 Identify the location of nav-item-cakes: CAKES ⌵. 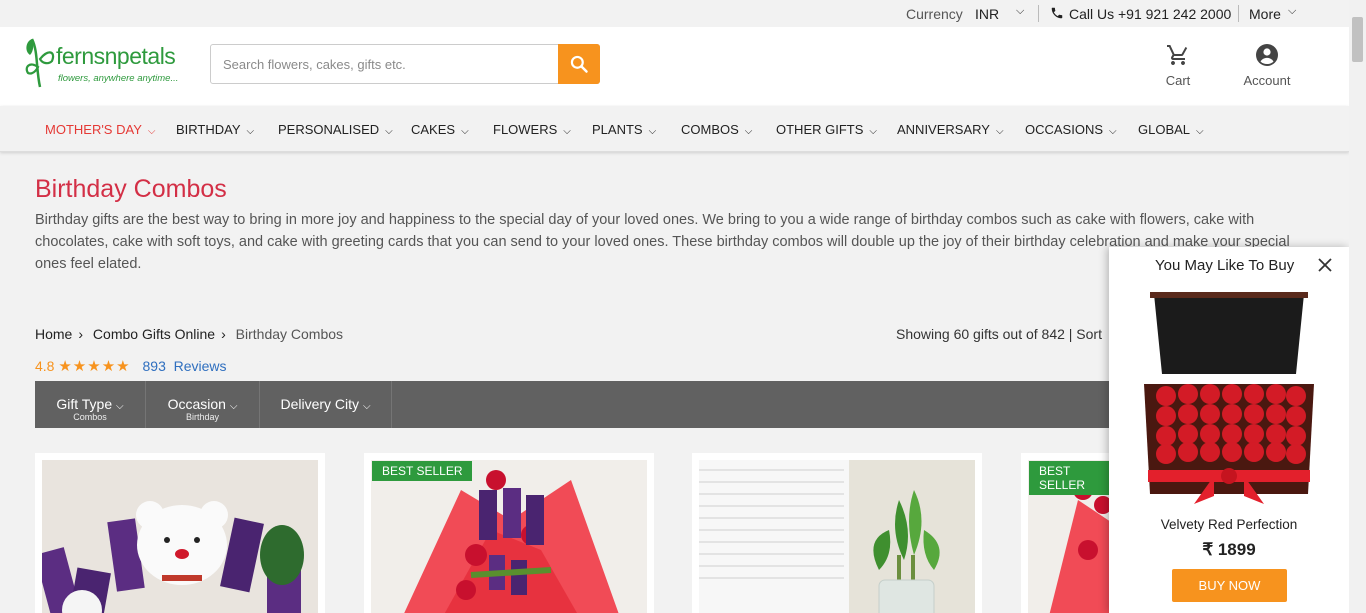
(440, 129).